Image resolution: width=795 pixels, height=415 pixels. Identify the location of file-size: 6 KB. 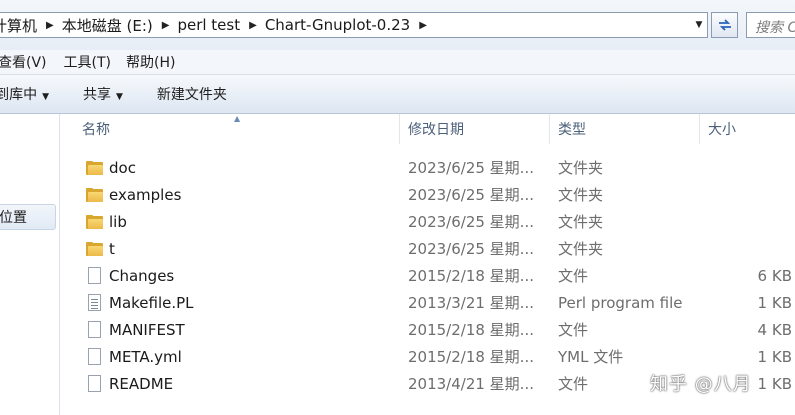
(774, 275).